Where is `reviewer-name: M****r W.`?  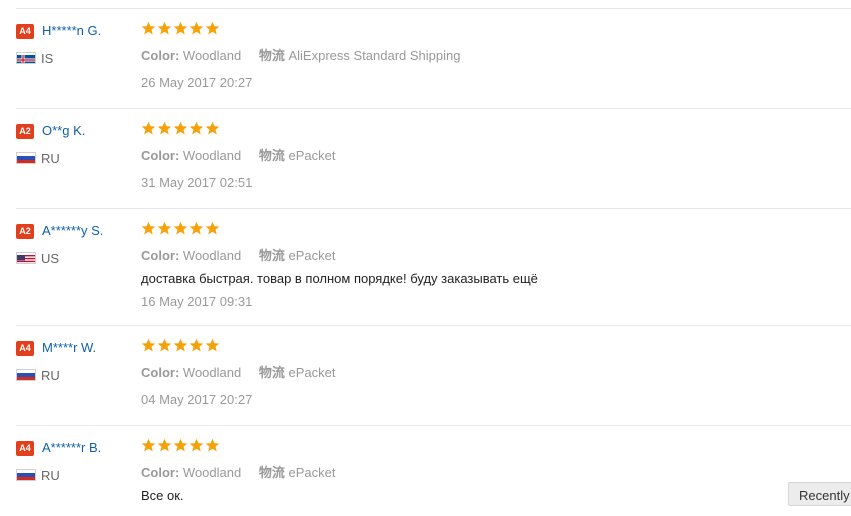 reviewer-name: M****r W. is located at coordinates (69, 347).